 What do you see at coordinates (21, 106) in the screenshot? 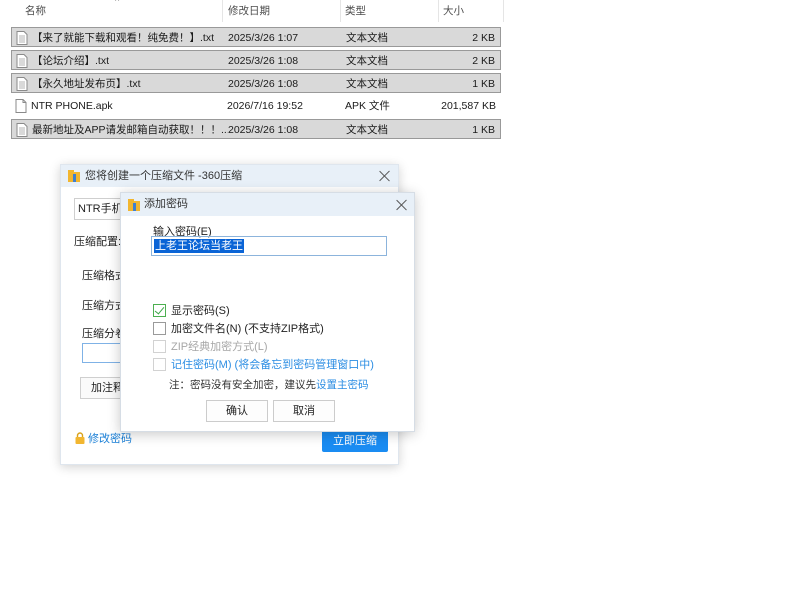
I see `file-icon` at bounding box center [21, 106].